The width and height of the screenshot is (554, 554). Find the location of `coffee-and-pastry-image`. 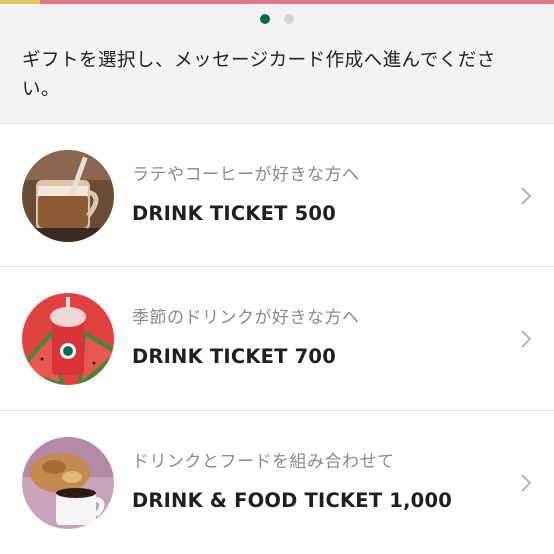

coffee-and-pastry-image is located at coordinates (68, 483).